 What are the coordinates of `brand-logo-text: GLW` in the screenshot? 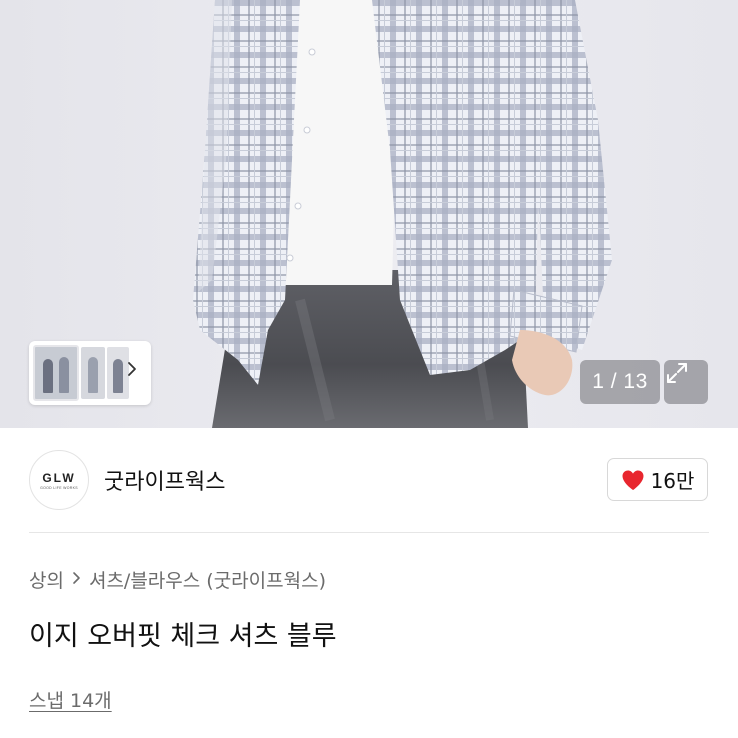 It's located at (59, 477).